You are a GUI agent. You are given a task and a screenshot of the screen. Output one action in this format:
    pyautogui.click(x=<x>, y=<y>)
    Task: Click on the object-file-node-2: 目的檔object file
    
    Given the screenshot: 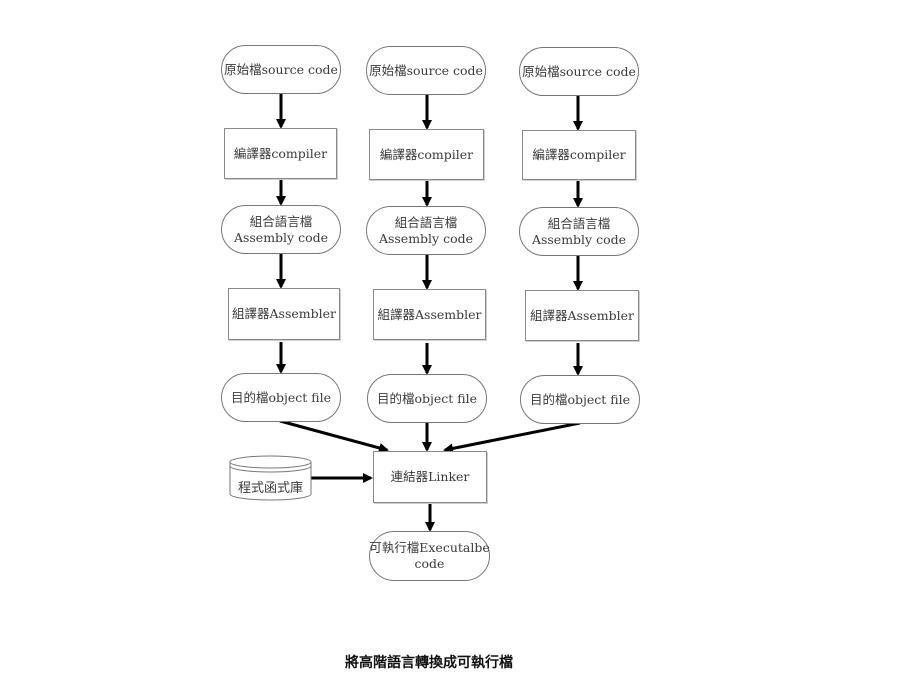 What is the action you would take?
    pyautogui.click(x=427, y=398)
    